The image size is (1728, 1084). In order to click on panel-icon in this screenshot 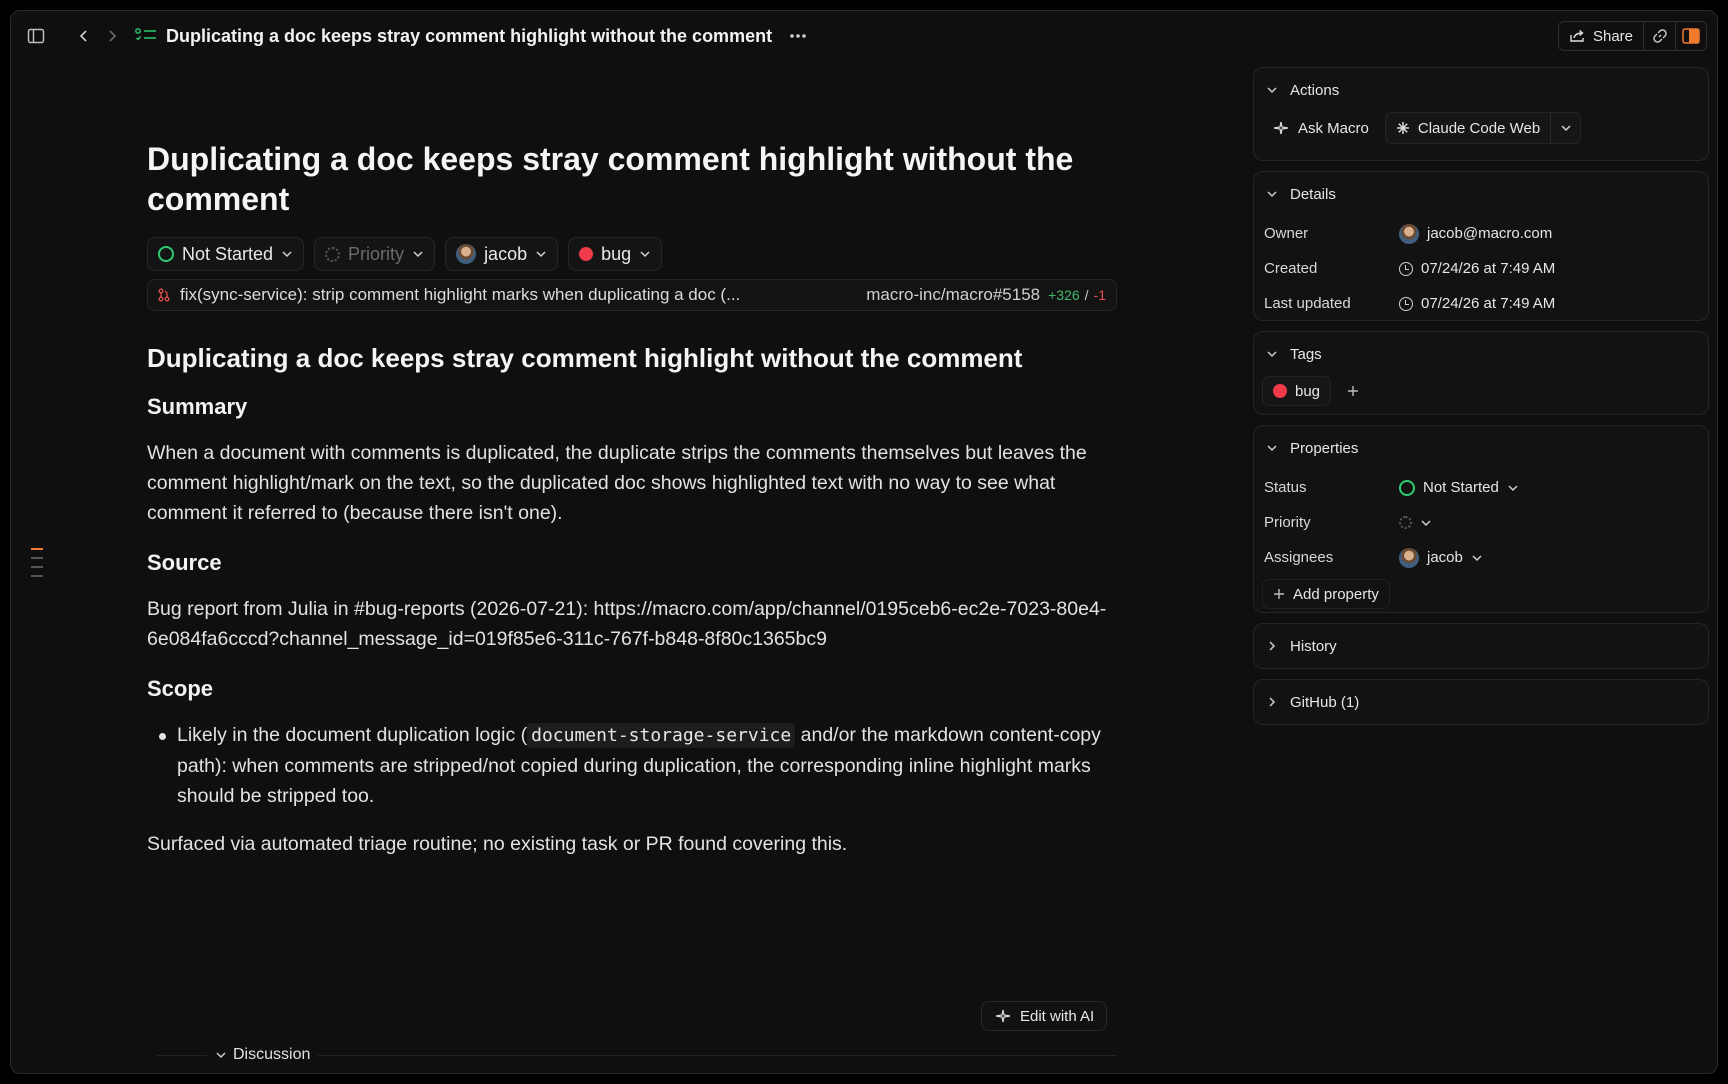, I will do `click(1691, 36)`.